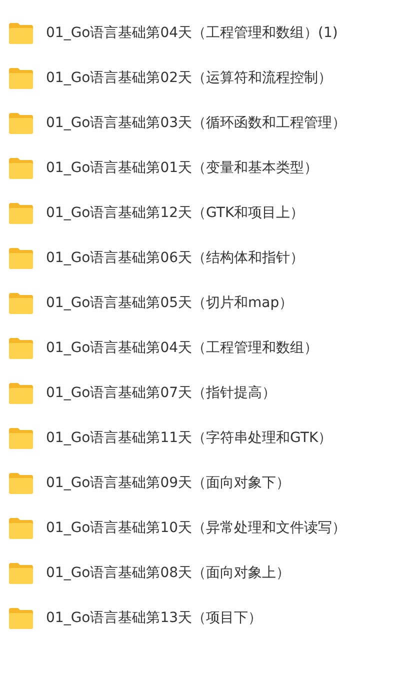 The width and height of the screenshot is (410, 685). I want to click on folder-name: 01_Go语言基础第01天（变量和基本类型）, so click(182, 168).